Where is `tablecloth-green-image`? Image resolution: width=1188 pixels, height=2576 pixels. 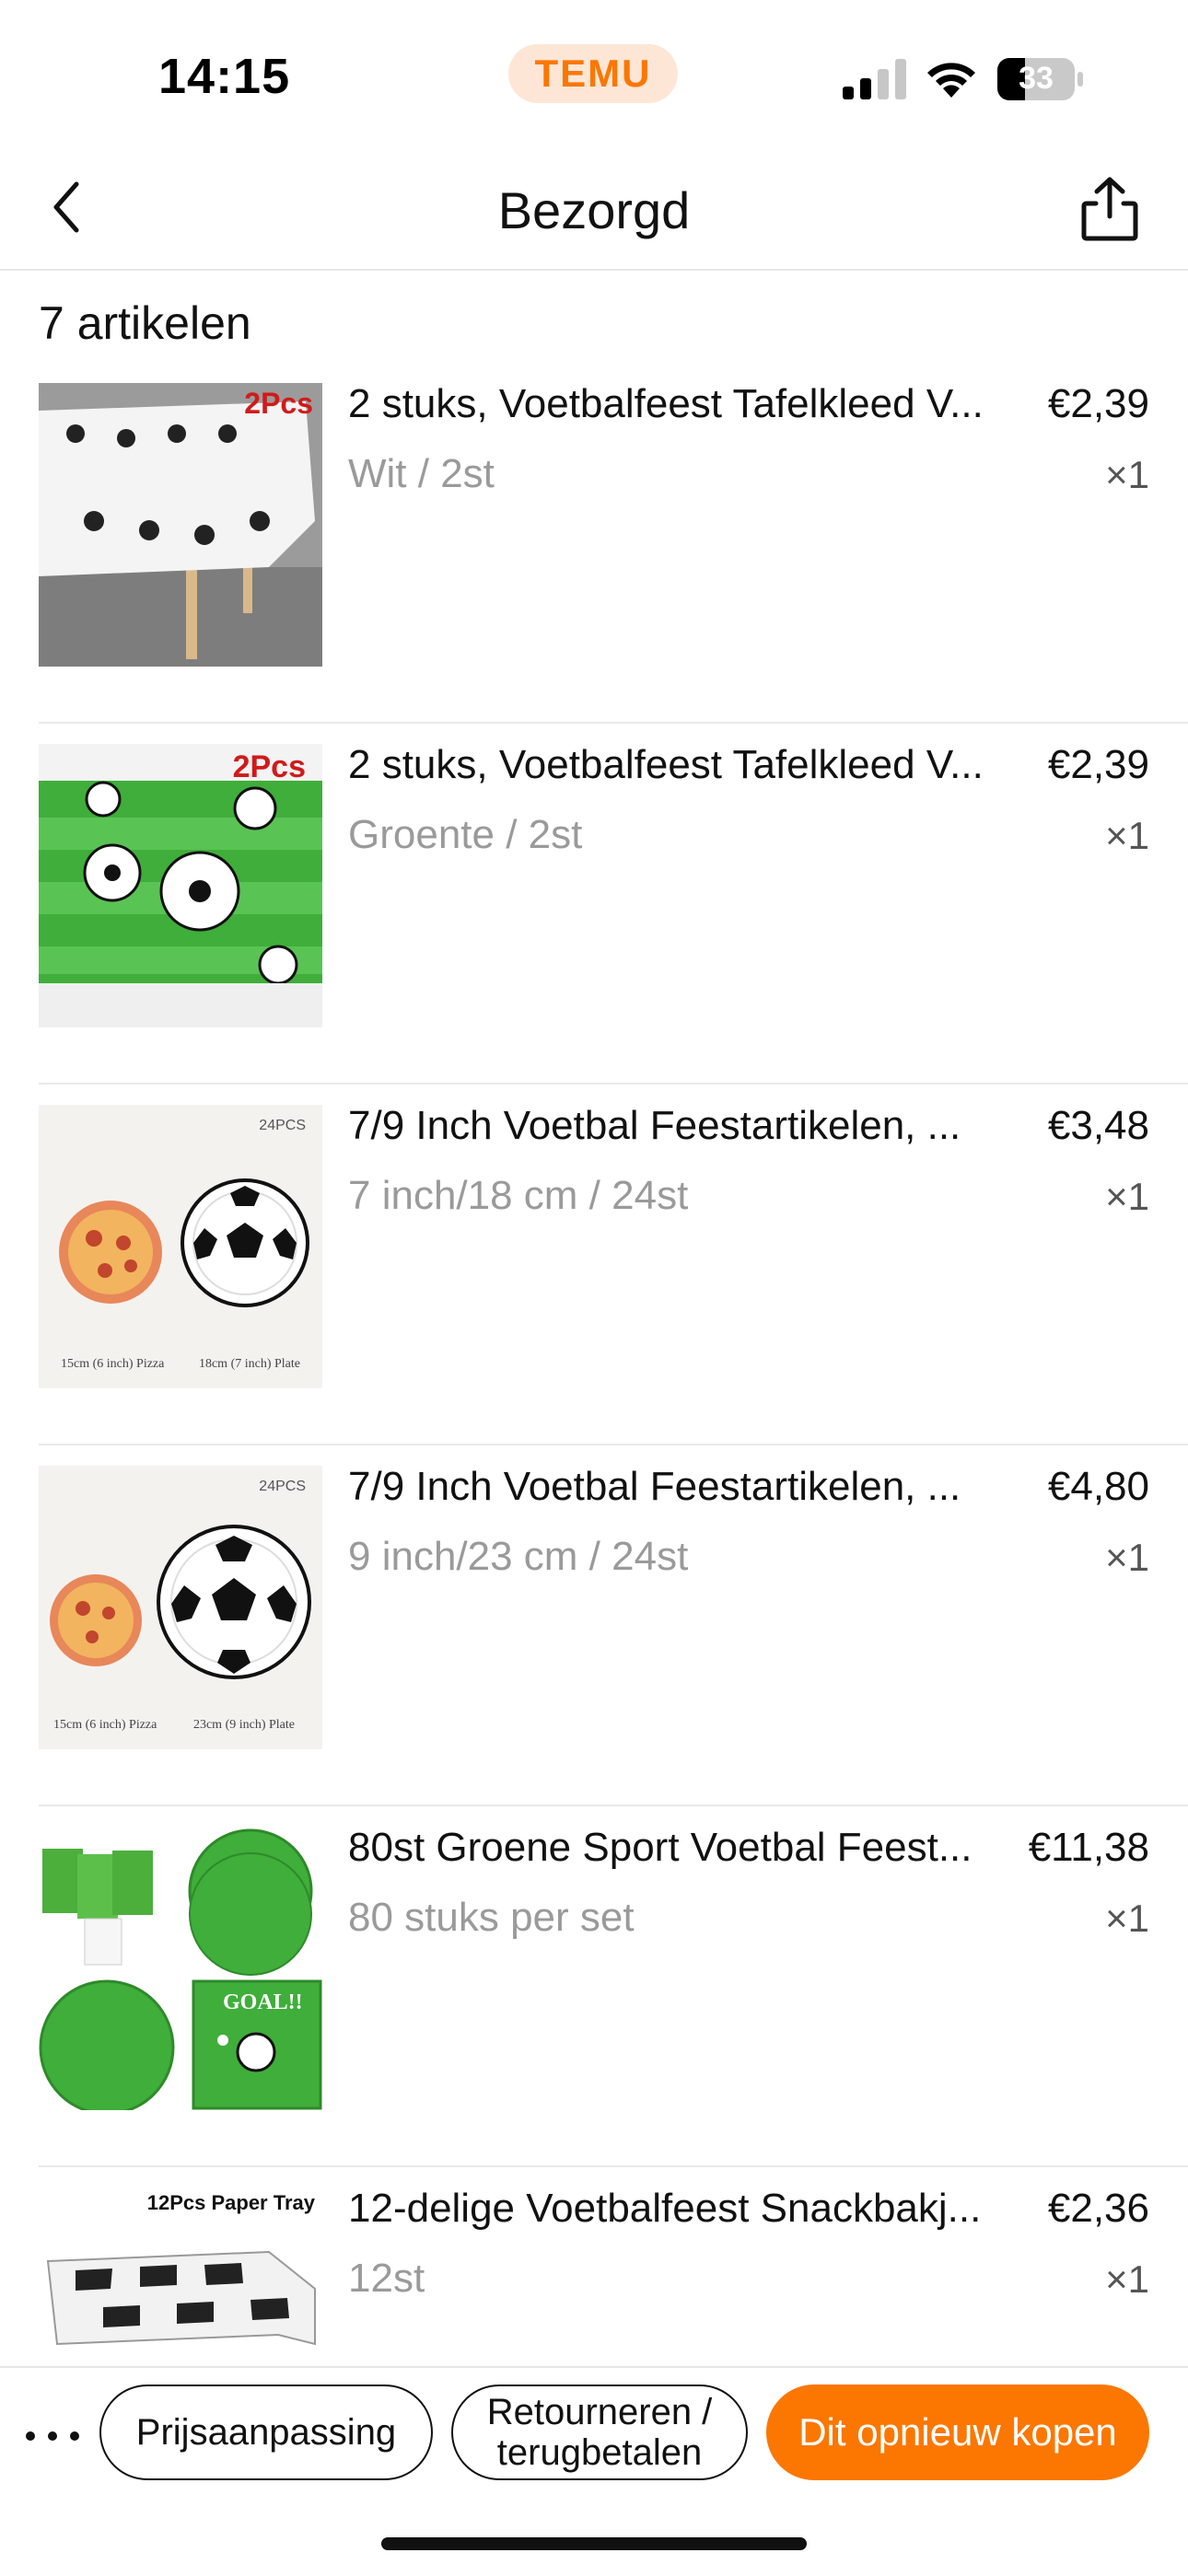
tablecloth-green-image is located at coordinates (180, 885).